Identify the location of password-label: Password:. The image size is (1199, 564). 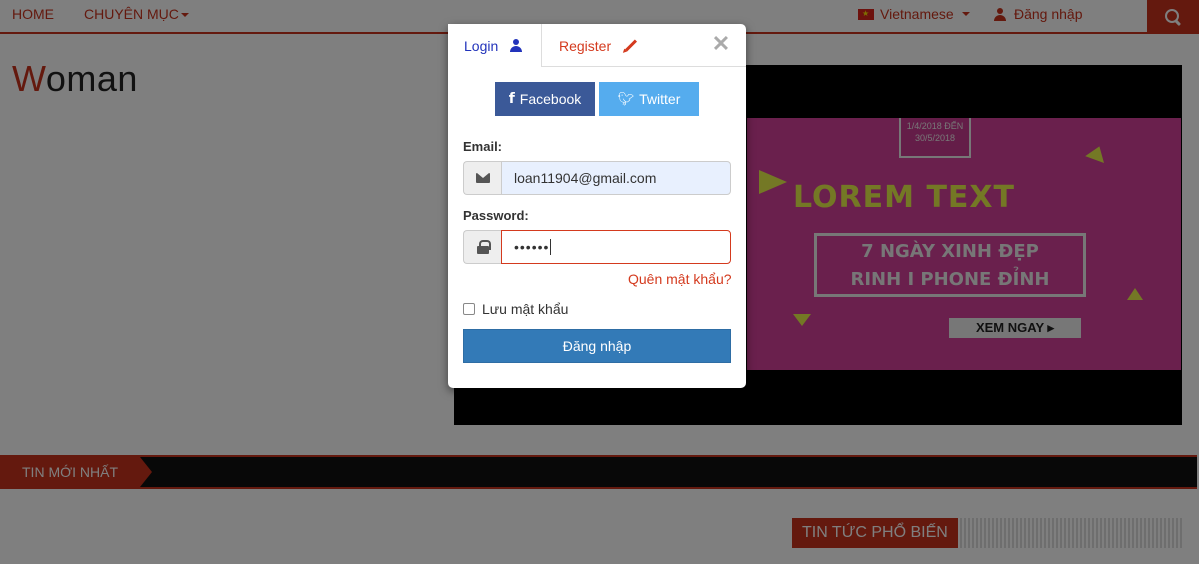
(496, 215).